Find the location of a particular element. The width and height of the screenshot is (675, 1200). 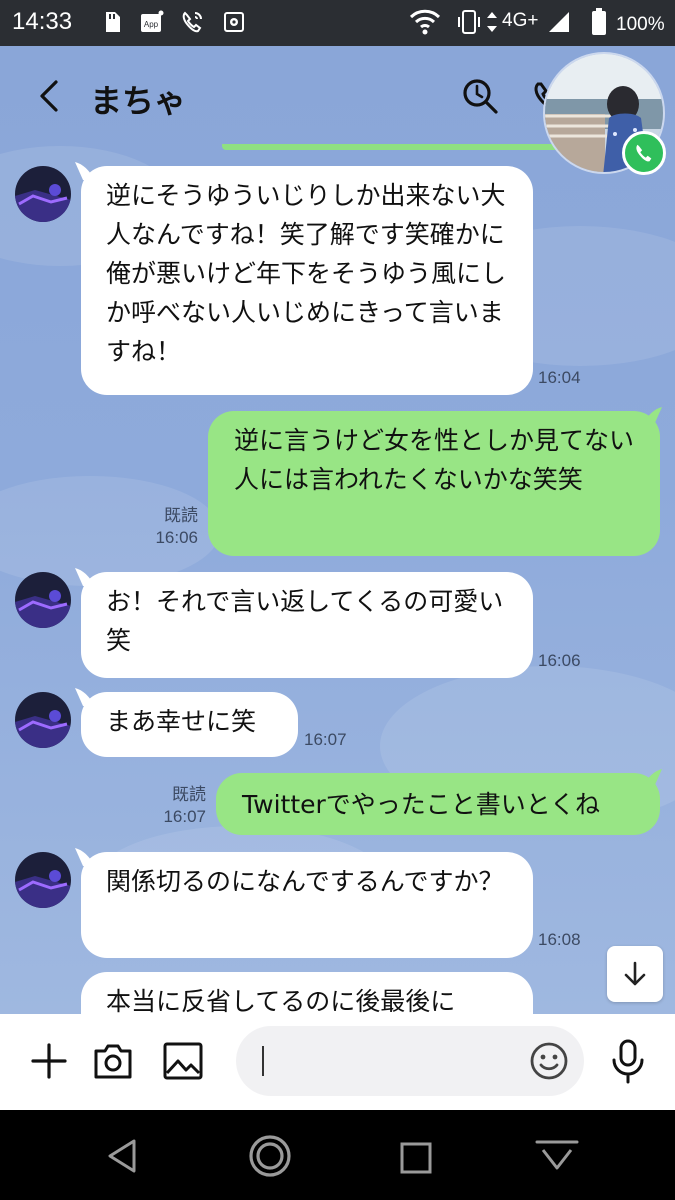

image-button is located at coordinates (183, 1061).